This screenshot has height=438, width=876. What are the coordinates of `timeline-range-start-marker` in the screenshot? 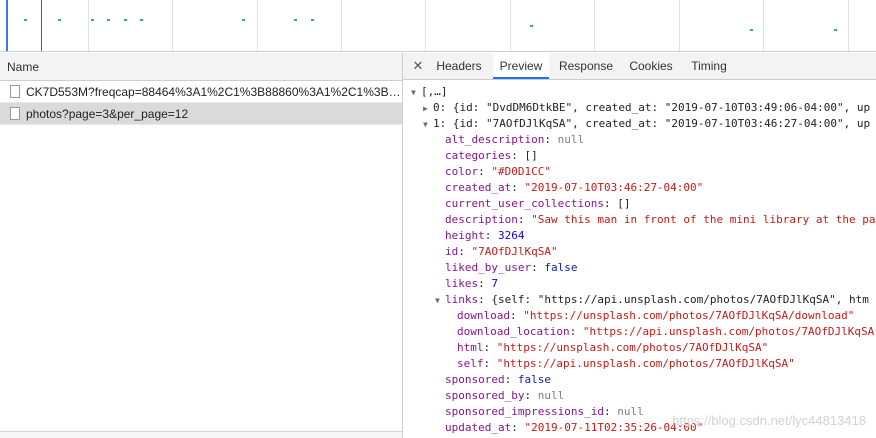 It's located at (7, 25).